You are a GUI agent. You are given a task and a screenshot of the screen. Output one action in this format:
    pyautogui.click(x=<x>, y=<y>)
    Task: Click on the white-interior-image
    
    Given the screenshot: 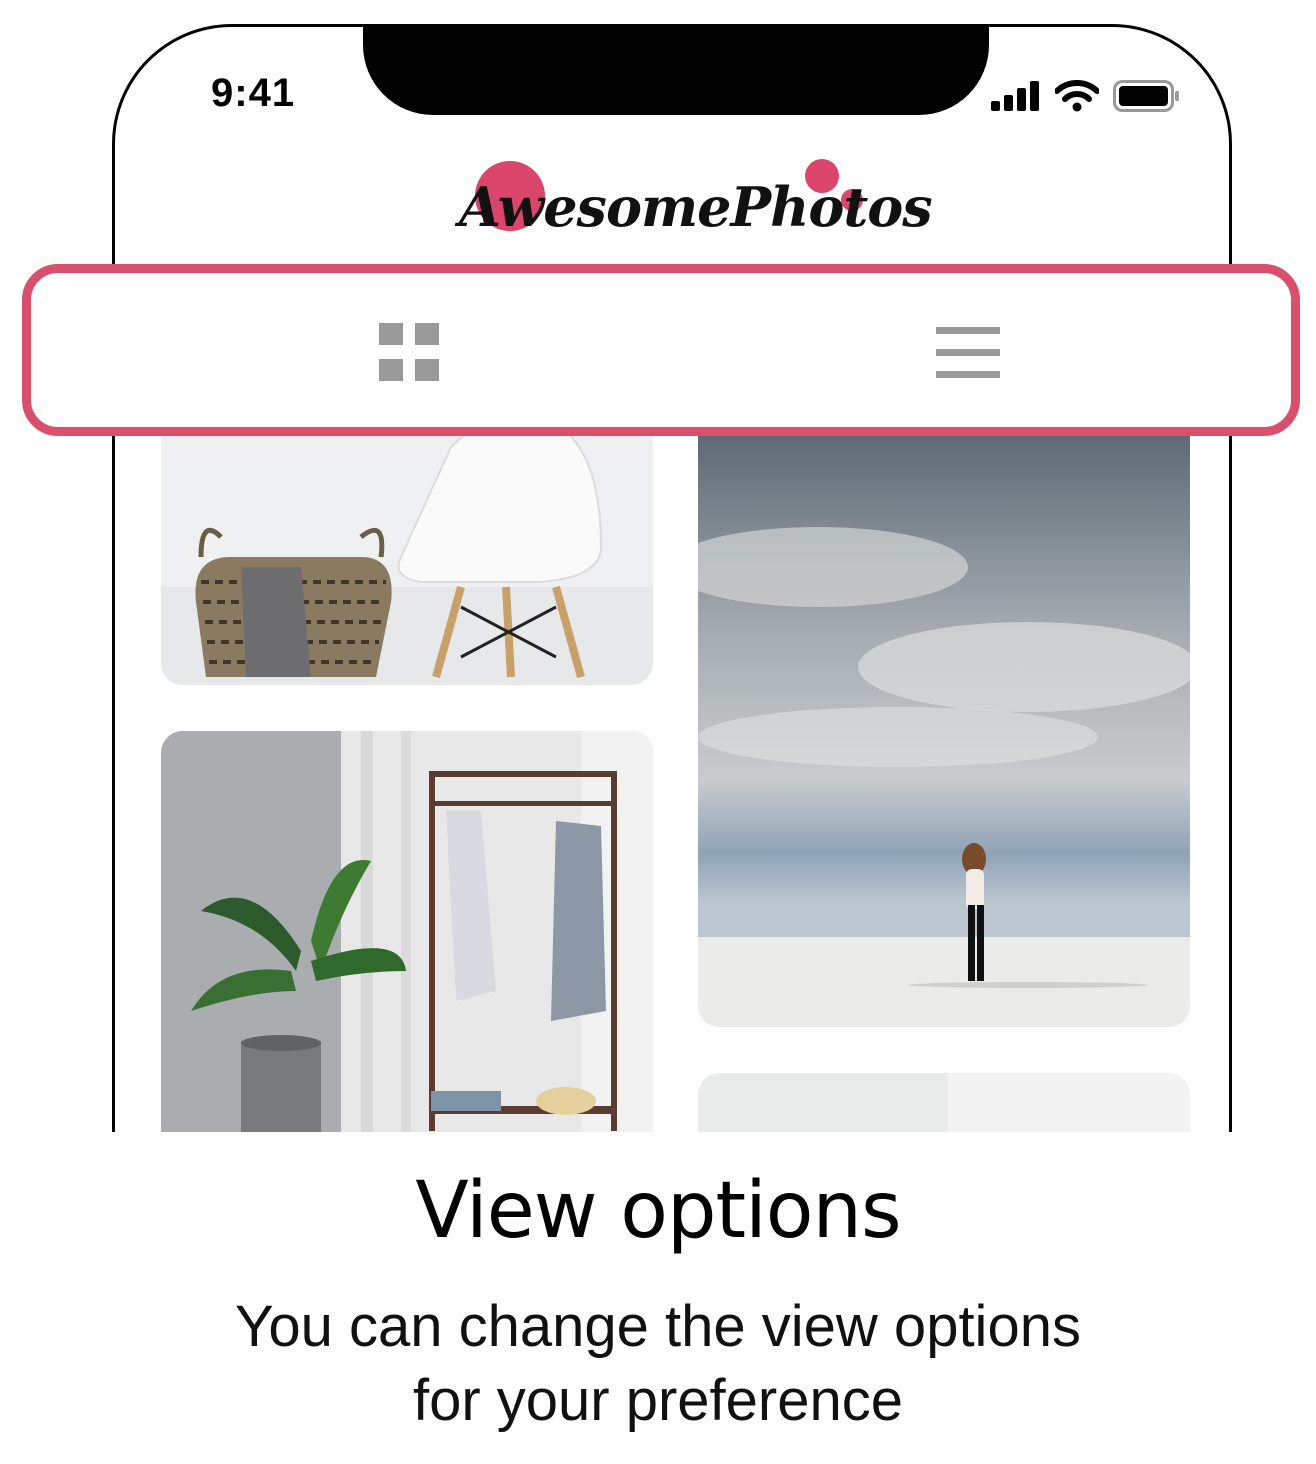 What is the action you would take?
    pyautogui.click(x=944, y=1102)
    